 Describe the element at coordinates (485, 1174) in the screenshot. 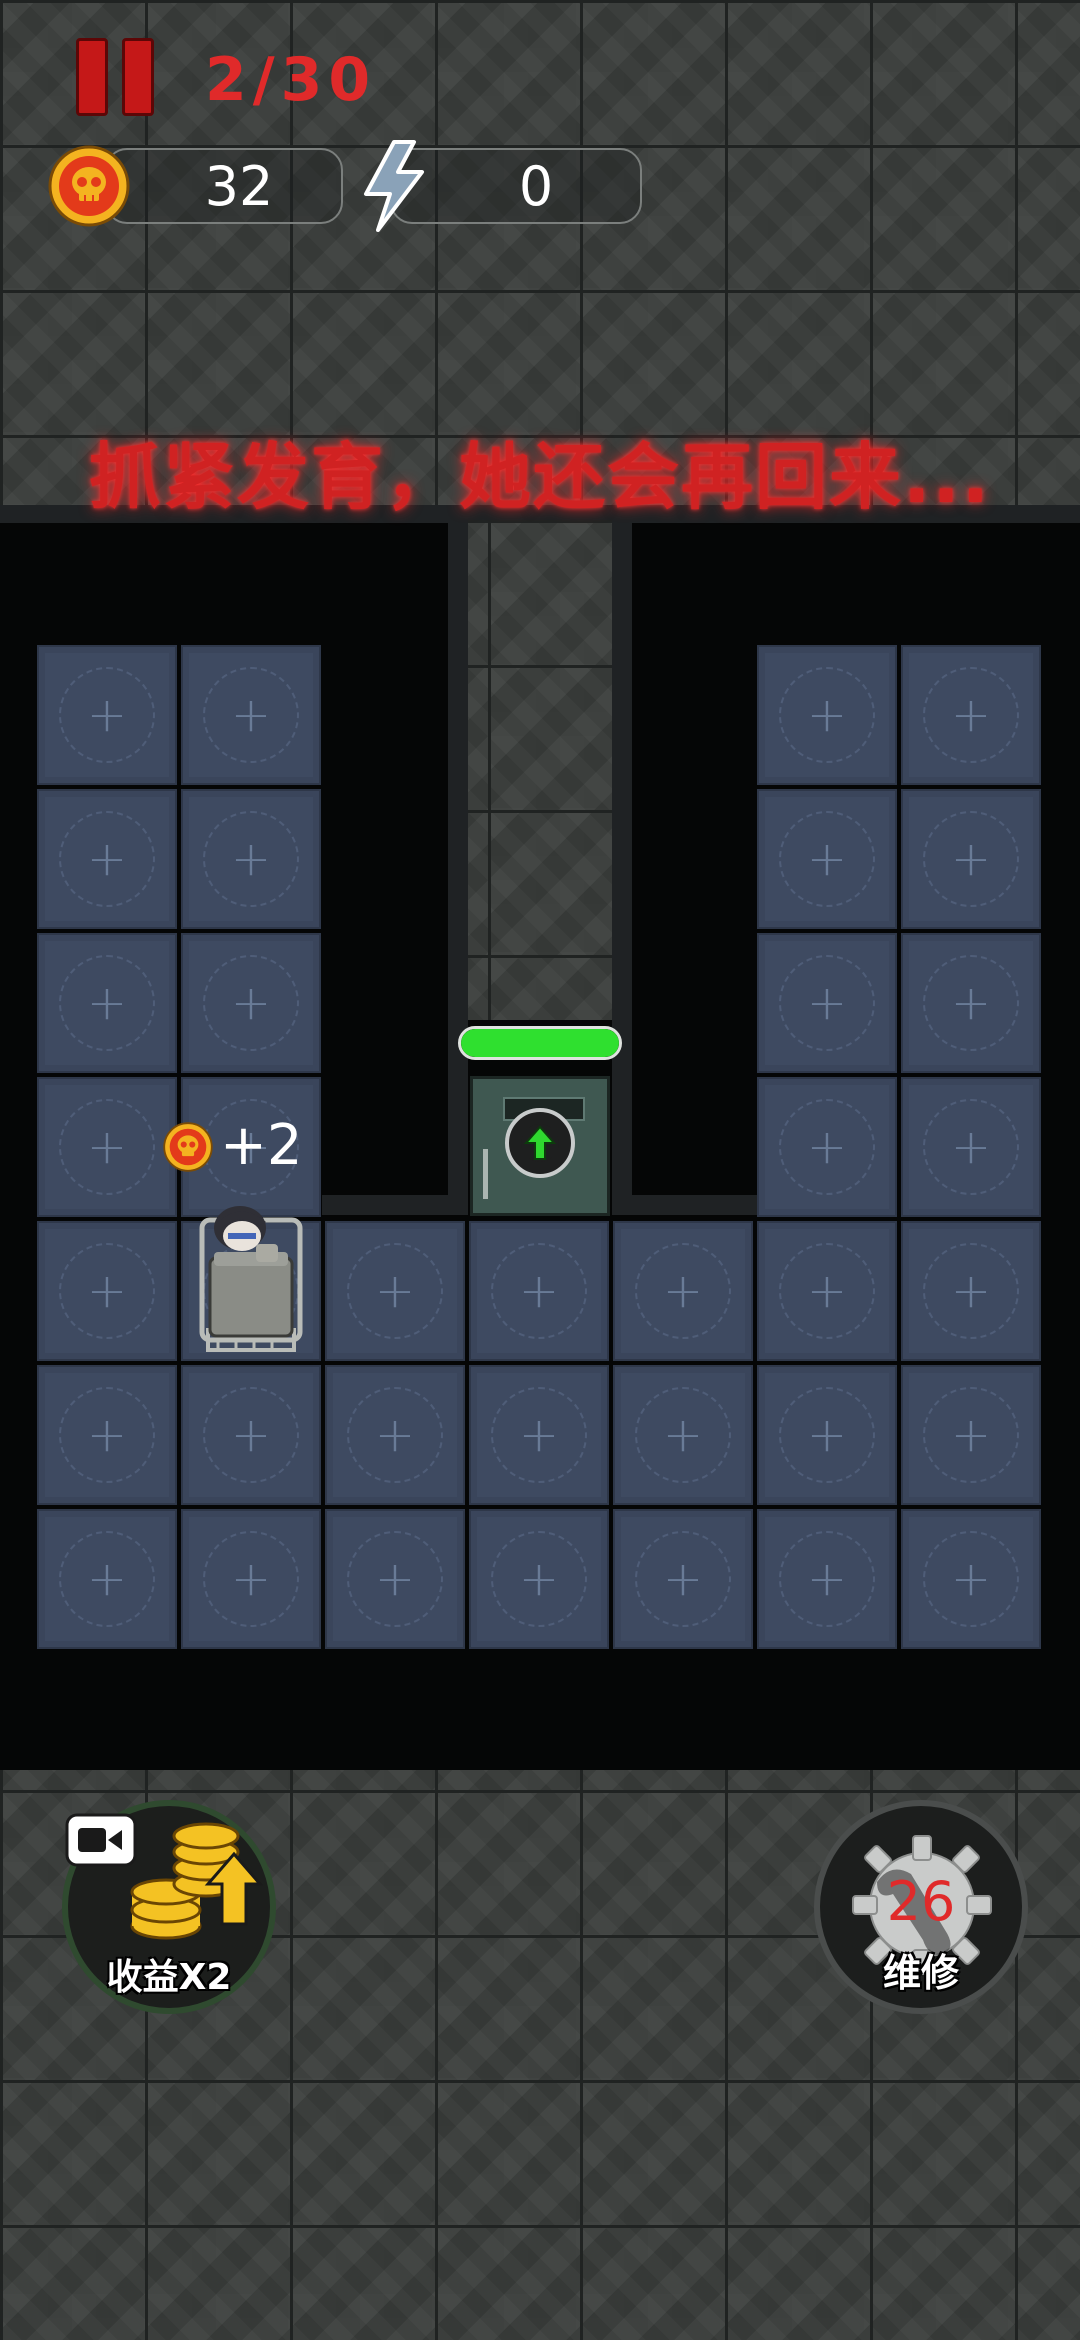

I see `door-handle` at that location.